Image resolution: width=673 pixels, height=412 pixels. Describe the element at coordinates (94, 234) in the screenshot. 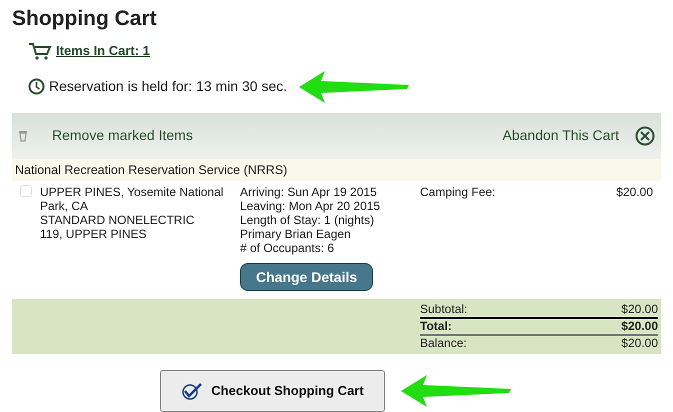

I see `site-text: 119, UPPER PINES` at that location.